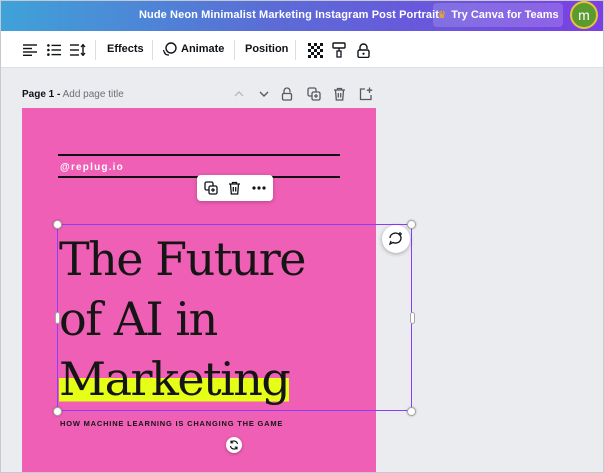 The width and height of the screenshot is (604, 473). What do you see at coordinates (78, 50) in the screenshot?
I see `line-spacing-icon` at bounding box center [78, 50].